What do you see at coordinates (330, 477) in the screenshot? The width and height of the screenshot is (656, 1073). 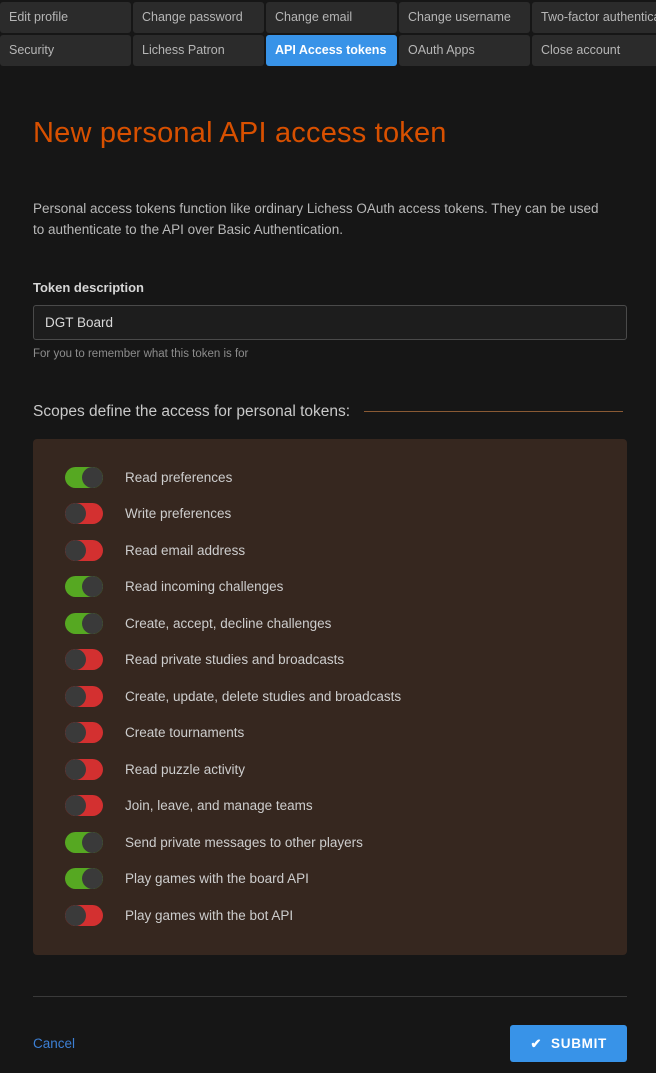 I see `scope-row: Read preferences` at bounding box center [330, 477].